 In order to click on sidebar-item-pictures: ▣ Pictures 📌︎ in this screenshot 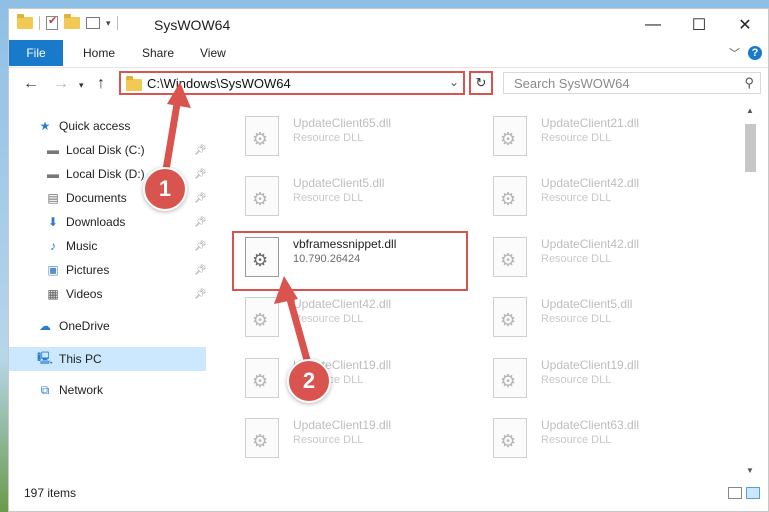, I will do `click(107, 270)`.